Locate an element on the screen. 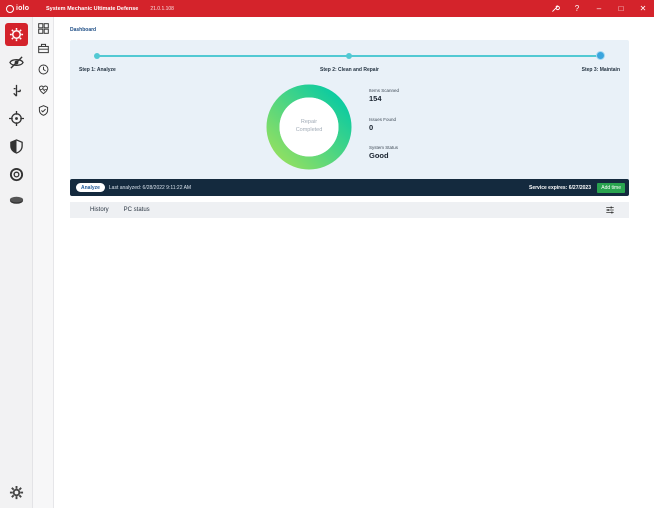  grid-icon is located at coordinates (43, 28).